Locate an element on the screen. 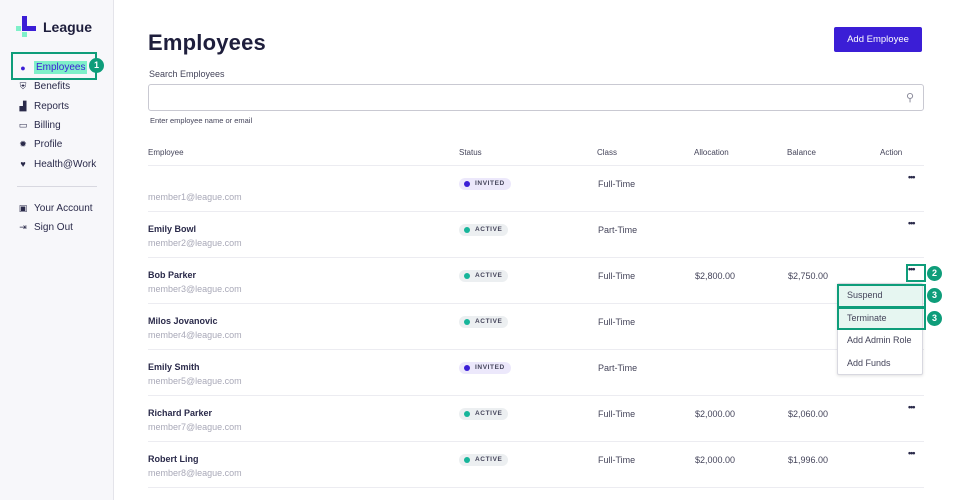 The image size is (957, 500). employee-name: Robert Ling is located at coordinates (173, 459).